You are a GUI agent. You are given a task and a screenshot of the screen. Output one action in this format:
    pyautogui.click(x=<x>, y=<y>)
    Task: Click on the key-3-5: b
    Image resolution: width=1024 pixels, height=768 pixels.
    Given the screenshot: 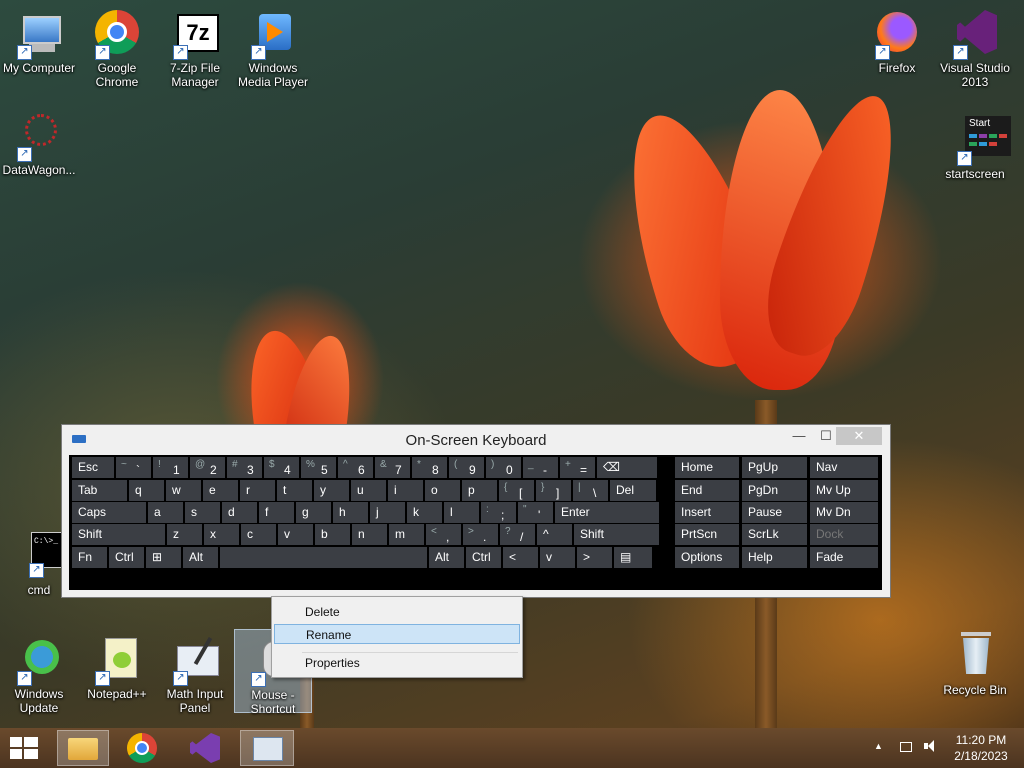 What is the action you would take?
    pyautogui.click(x=332, y=534)
    